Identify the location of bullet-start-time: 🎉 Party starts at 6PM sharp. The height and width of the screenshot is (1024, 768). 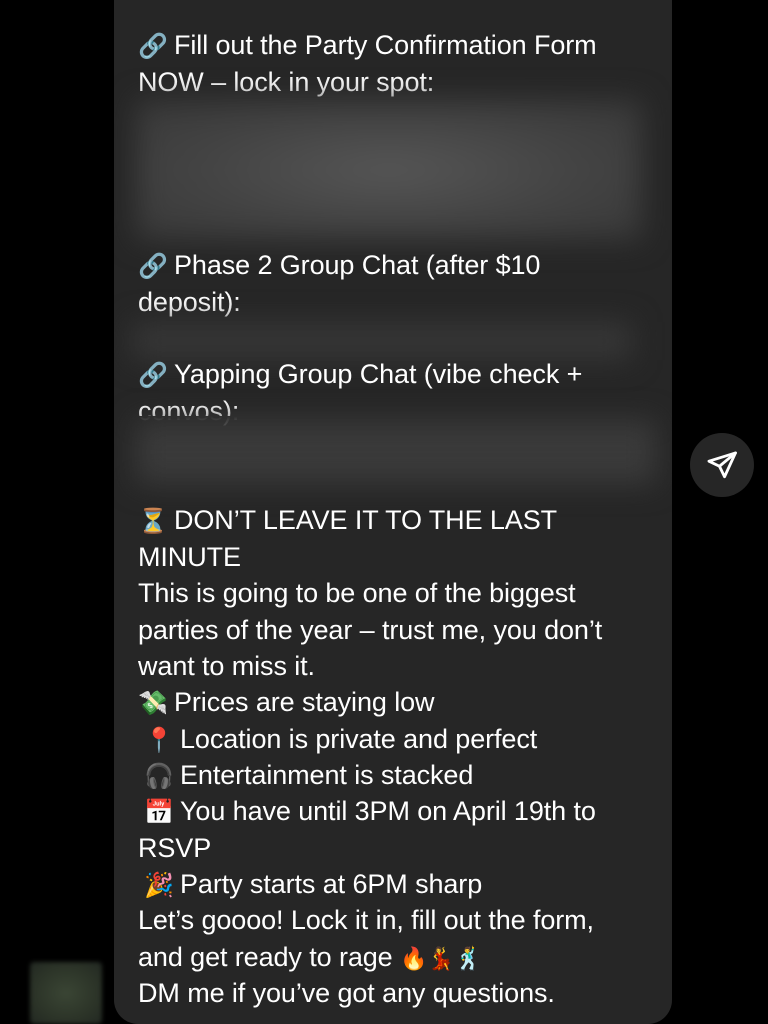
(310, 885).